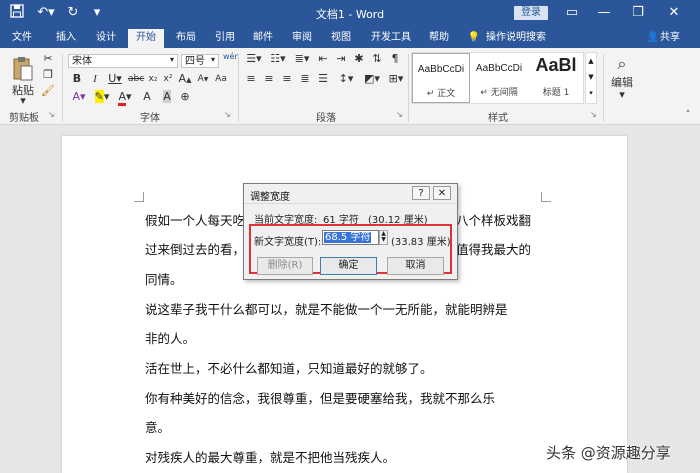  What do you see at coordinates (415, 266) in the screenshot?
I see `cancel-button: 取消` at bounding box center [415, 266].